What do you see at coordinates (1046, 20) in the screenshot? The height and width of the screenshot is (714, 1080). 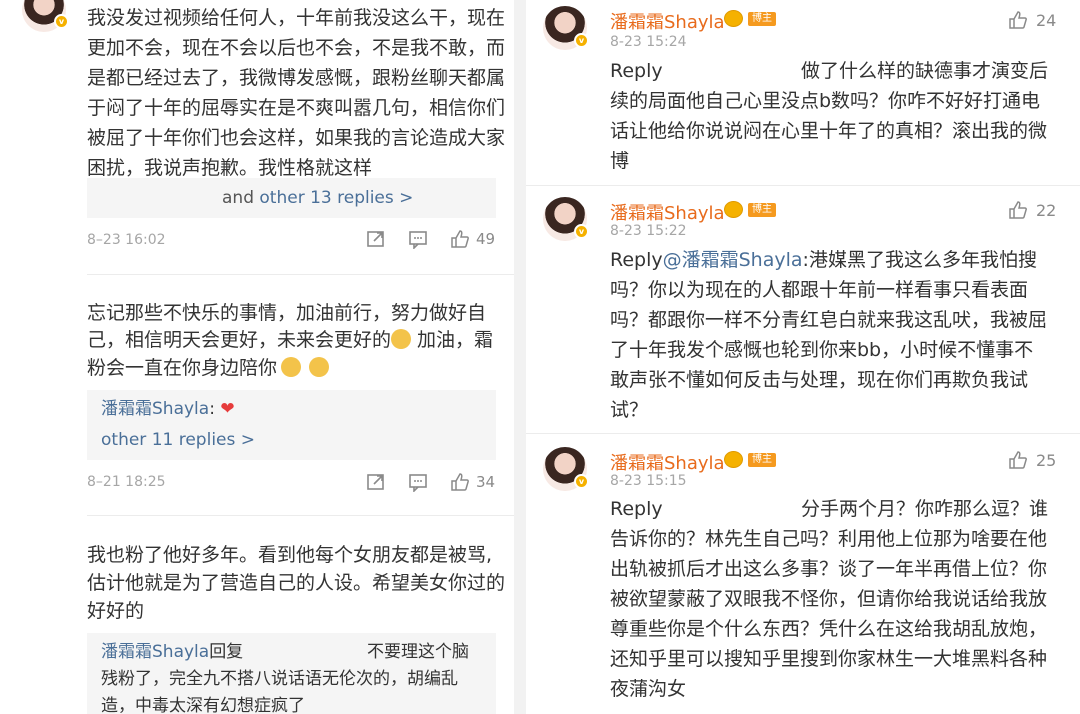 I see `like-count: 24` at bounding box center [1046, 20].